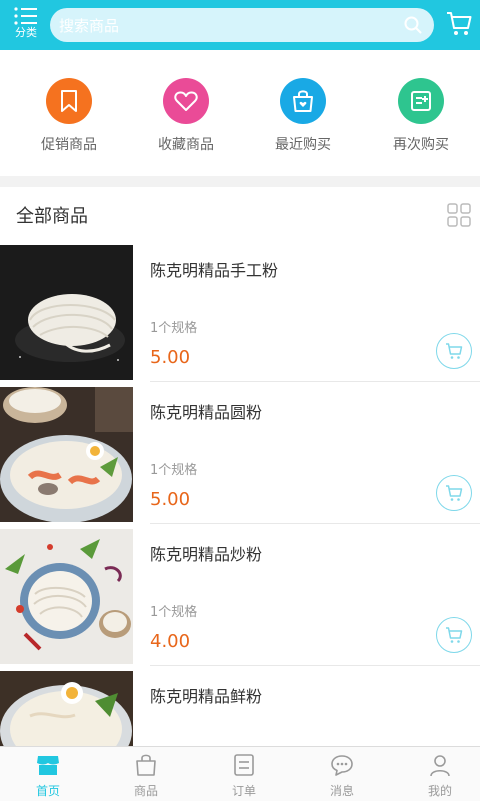 This screenshot has width=480, height=801. What do you see at coordinates (439, 791) in the screenshot?
I see `tab-label: 我的` at bounding box center [439, 791].